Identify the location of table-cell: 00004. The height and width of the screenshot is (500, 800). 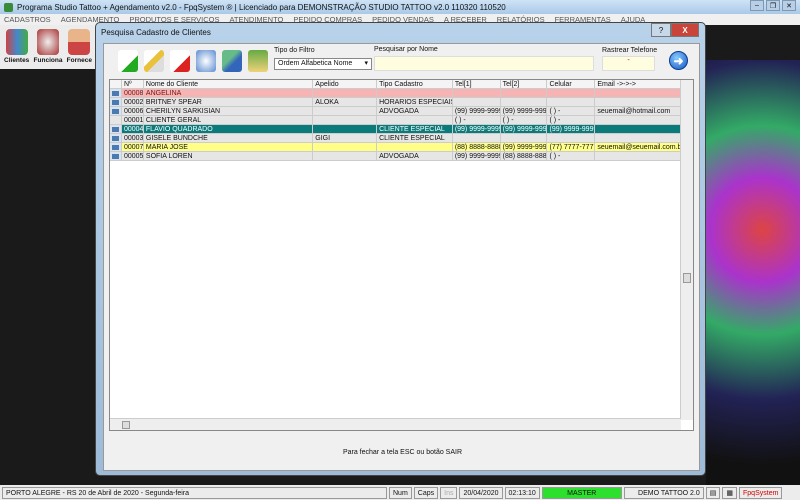
(132, 129).